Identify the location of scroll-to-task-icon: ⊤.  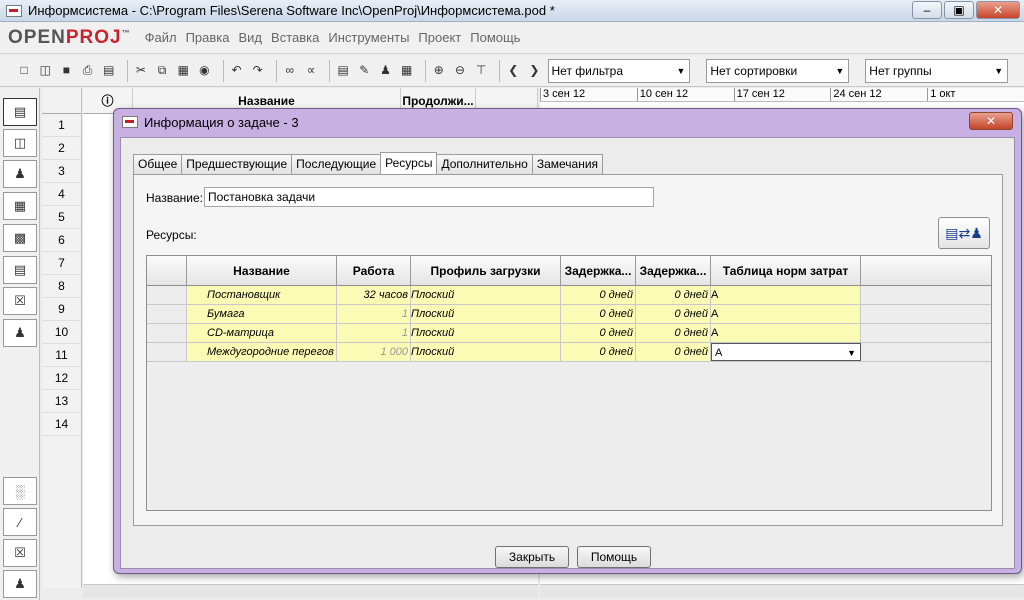
(481, 70).